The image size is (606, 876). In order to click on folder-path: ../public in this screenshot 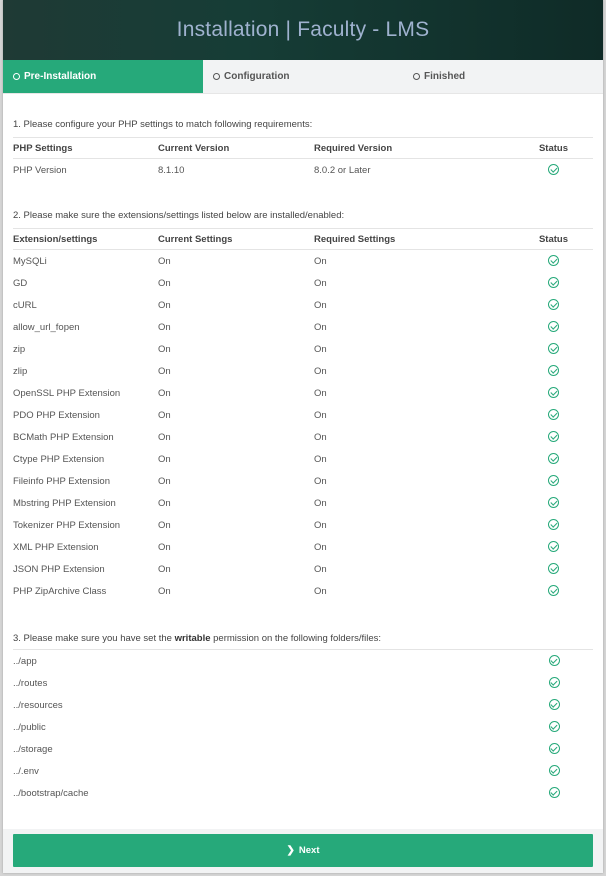, I will do `click(29, 727)`.